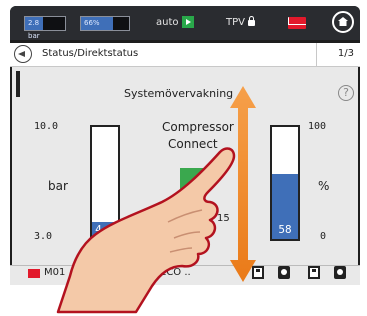 This screenshot has height=316, width=367. What do you see at coordinates (324, 186) in the screenshot?
I see `right-gauge-unit: %` at bounding box center [324, 186].